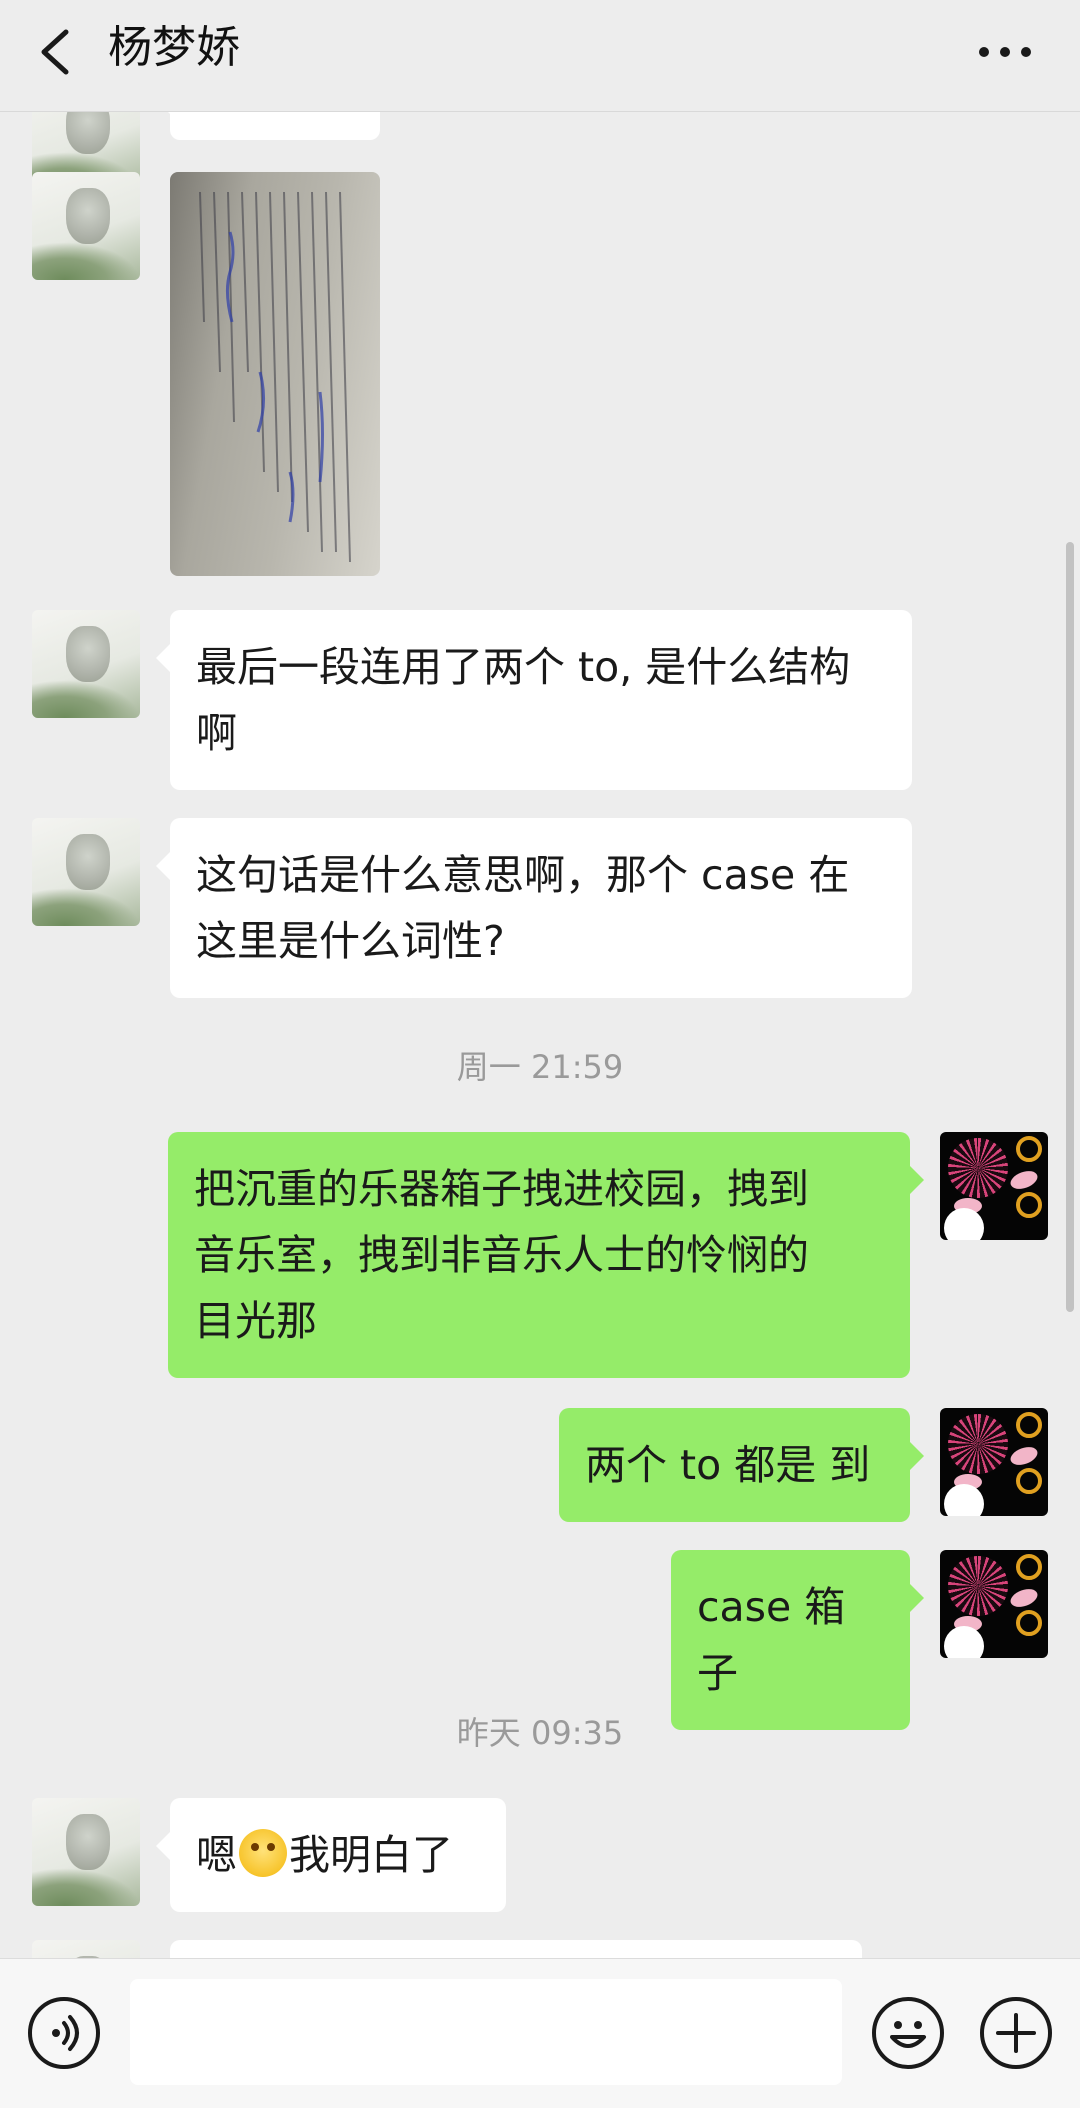 Image resolution: width=1080 pixels, height=2108 pixels. I want to click on outgoing-message: 把沉重的乐器箱子拽进校园，拽到 音乐室，拽到非音乐人士的怜悯的 目光那, so click(546, 1255).